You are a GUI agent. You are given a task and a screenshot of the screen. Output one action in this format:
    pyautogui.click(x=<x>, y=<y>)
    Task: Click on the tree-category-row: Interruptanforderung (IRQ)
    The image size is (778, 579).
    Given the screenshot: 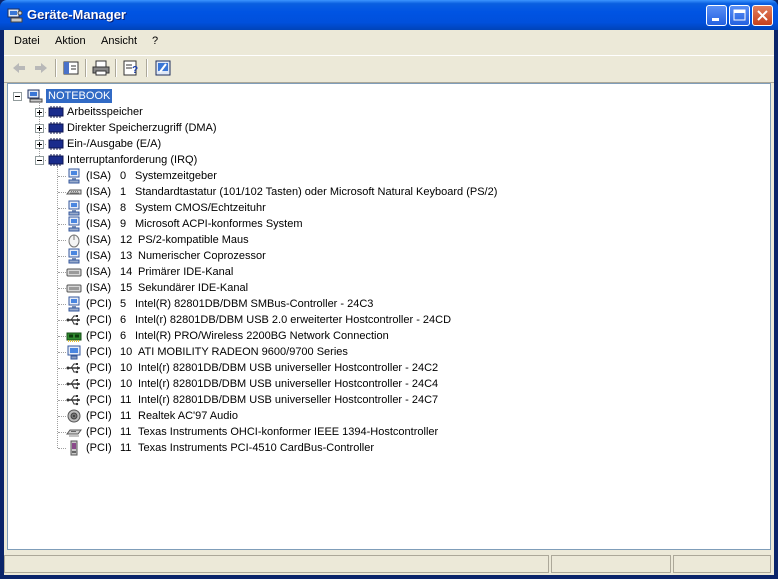 What is the action you would take?
    pyautogui.click(x=208, y=160)
    